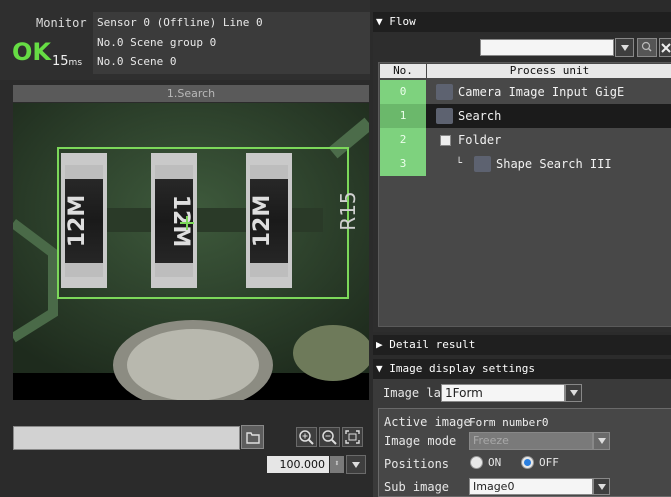 The width and height of the screenshot is (671, 497). What do you see at coordinates (480, 116) in the screenshot?
I see `row-label: Search` at bounding box center [480, 116].